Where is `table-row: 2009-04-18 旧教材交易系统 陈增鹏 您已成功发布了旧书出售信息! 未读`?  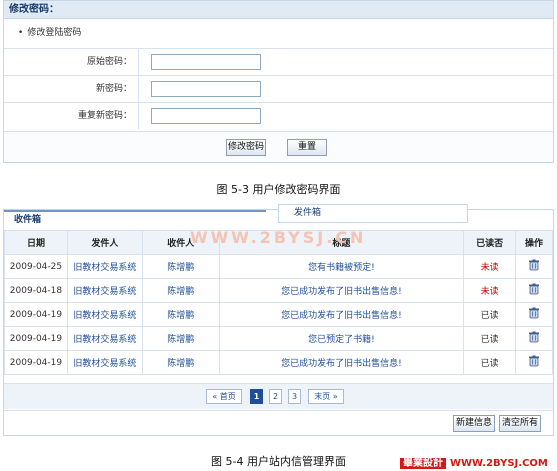 table-row: 2009-04-18 旧教材交易系统 陈增鹏 您已成功发布了旧书出售信息! 未读 is located at coordinates (278, 290).